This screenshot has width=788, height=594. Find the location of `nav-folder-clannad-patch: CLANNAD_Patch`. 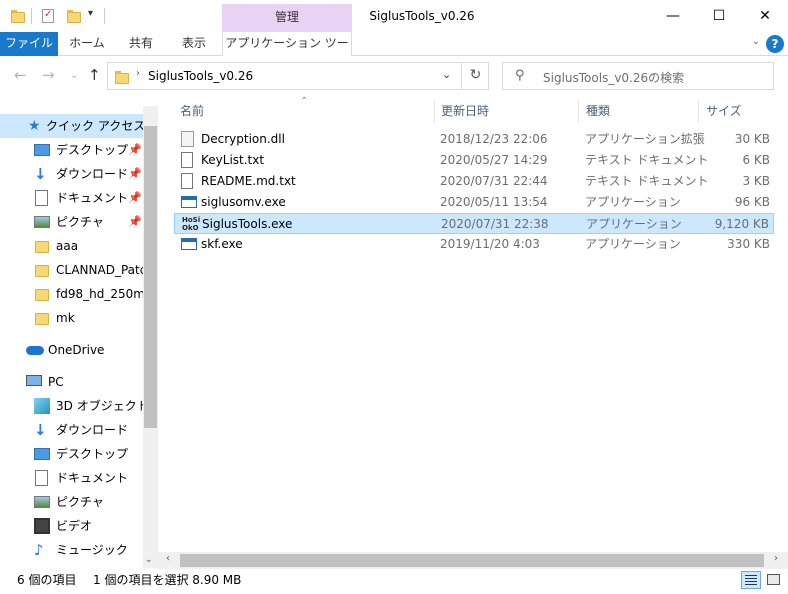

nav-folder-clannad-patch: CLANNAD_Patch is located at coordinates (71, 270).